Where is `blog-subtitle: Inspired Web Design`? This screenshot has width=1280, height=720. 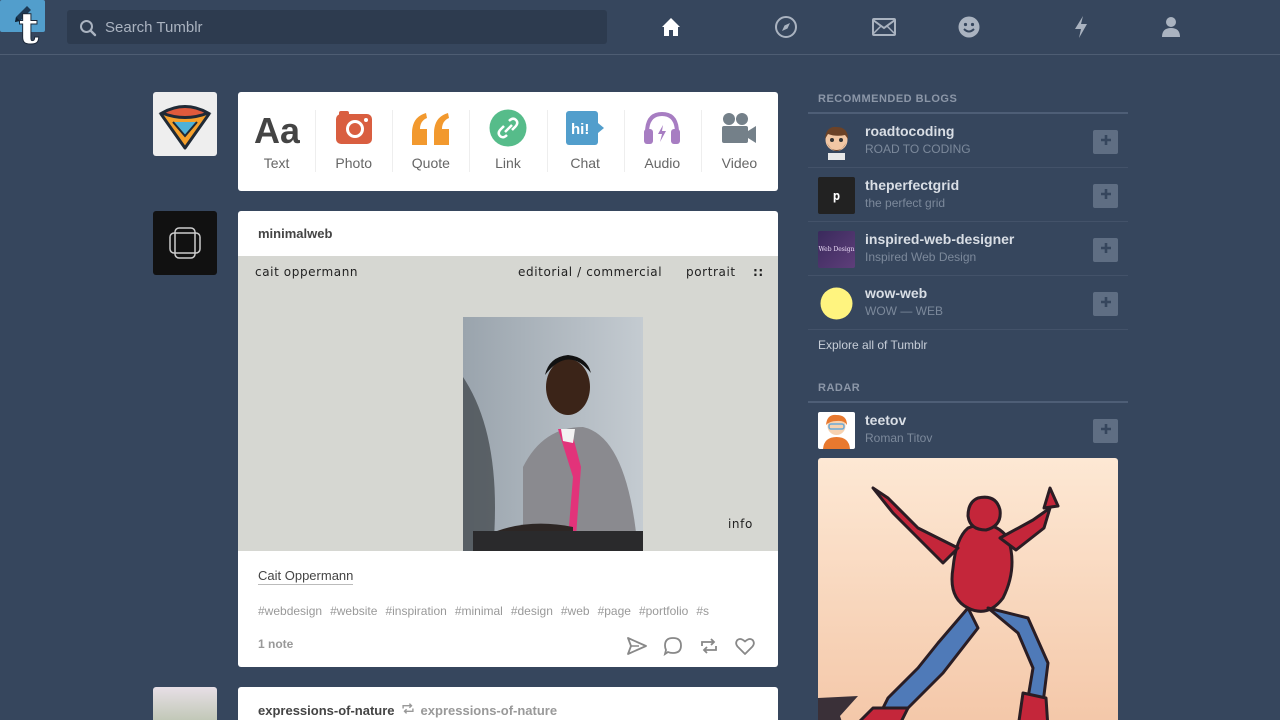 blog-subtitle: Inspired Web Design is located at coordinates (921, 257).